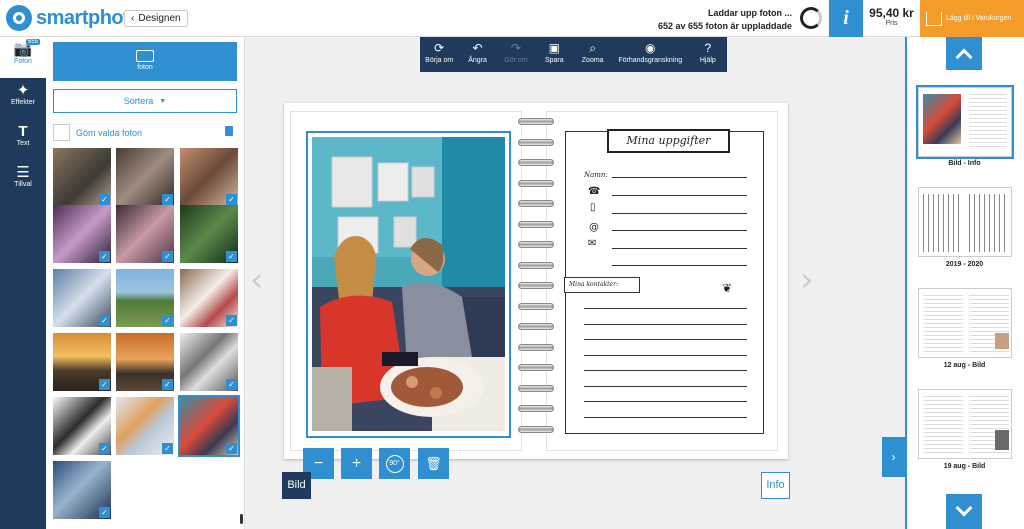 This screenshot has height=529, width=1024. I want to click on sort-dropdown: Sortera ▼, so click(145, 101).